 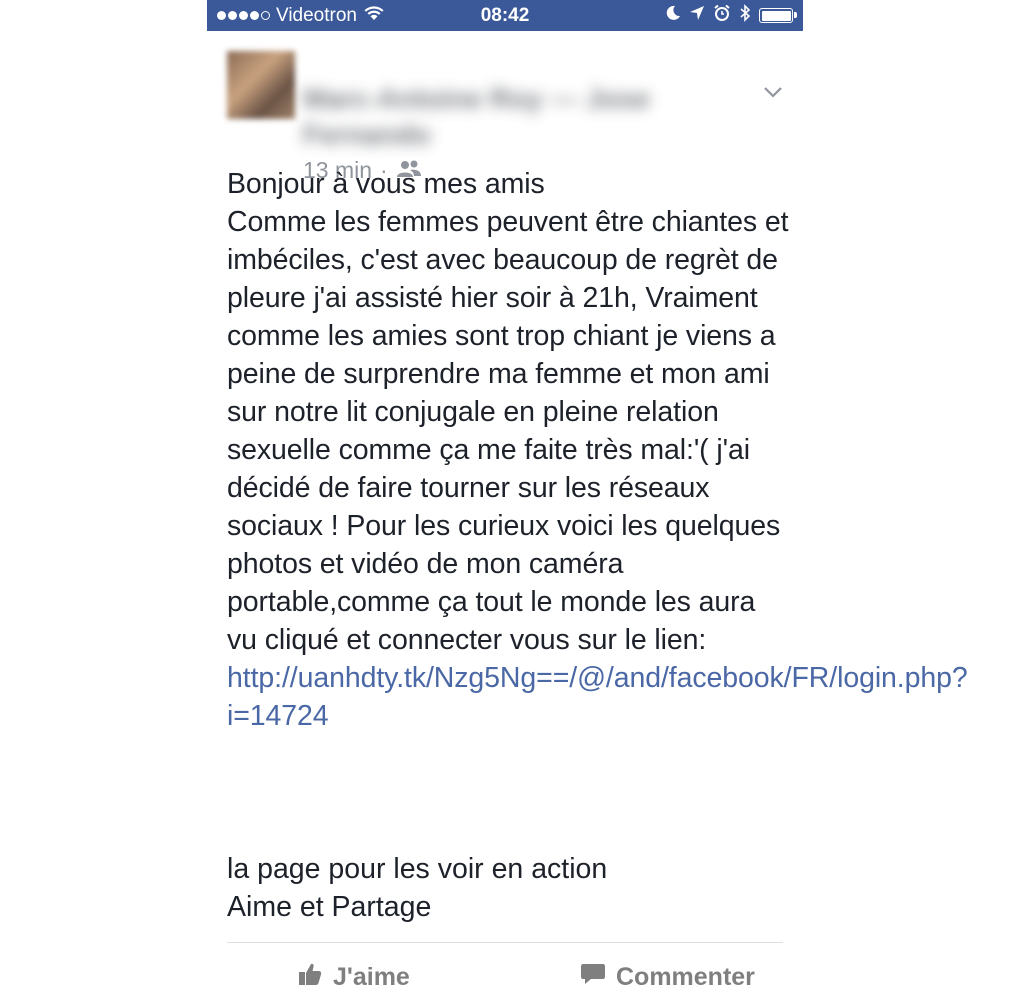 I want to click on status-left: Videotron, so click(x=296, y=16).